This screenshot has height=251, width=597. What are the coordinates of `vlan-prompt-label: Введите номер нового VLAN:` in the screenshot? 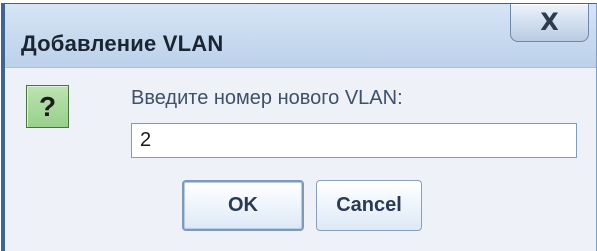 It's located at (267, 98).